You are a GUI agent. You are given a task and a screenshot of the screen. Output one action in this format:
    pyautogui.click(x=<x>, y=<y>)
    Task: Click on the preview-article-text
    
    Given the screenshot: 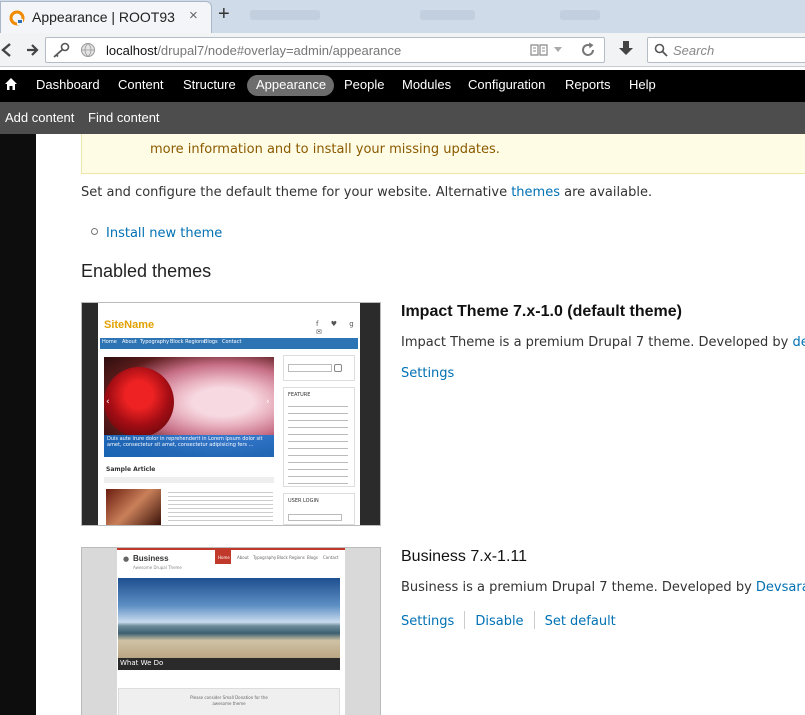 What is the action you would take?
    pyautogui.click(x=220, y=506)
    